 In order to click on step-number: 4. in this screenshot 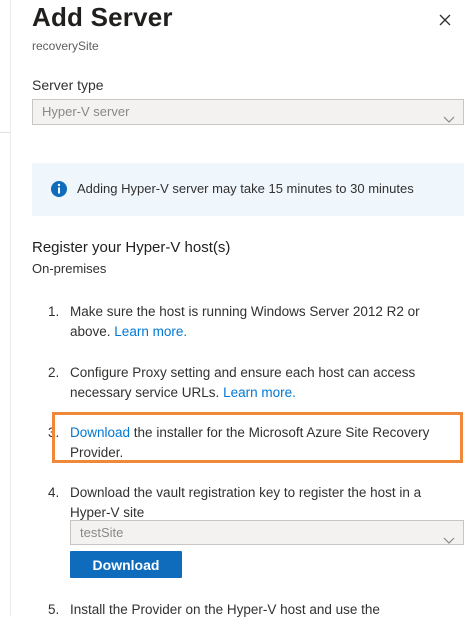, I will do `click(54, 492)`.